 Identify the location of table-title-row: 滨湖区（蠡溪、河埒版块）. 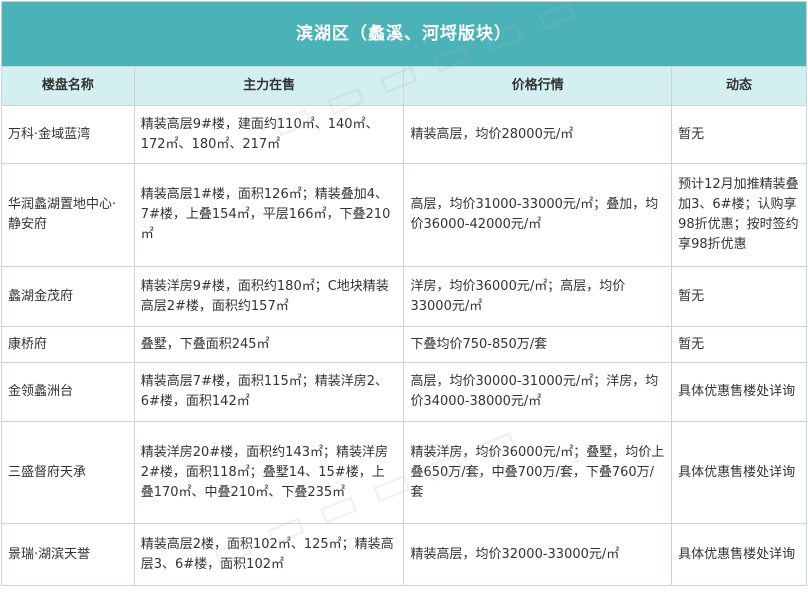
(404, 34).